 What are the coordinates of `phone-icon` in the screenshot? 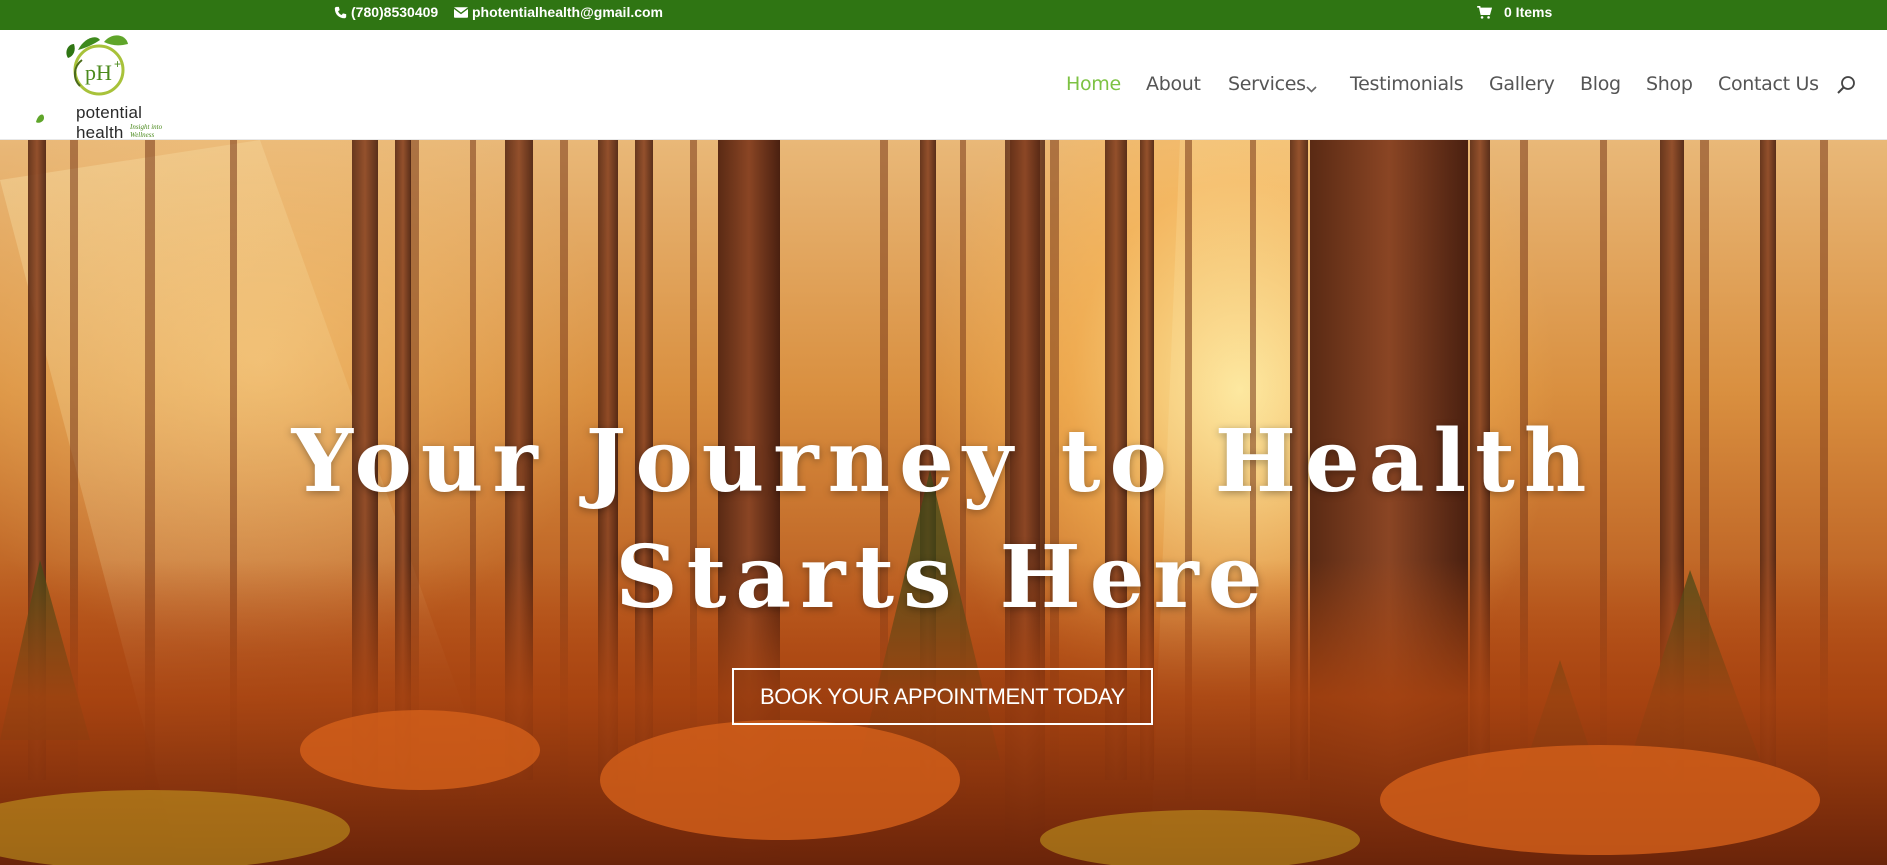 It's located at (340, 12).